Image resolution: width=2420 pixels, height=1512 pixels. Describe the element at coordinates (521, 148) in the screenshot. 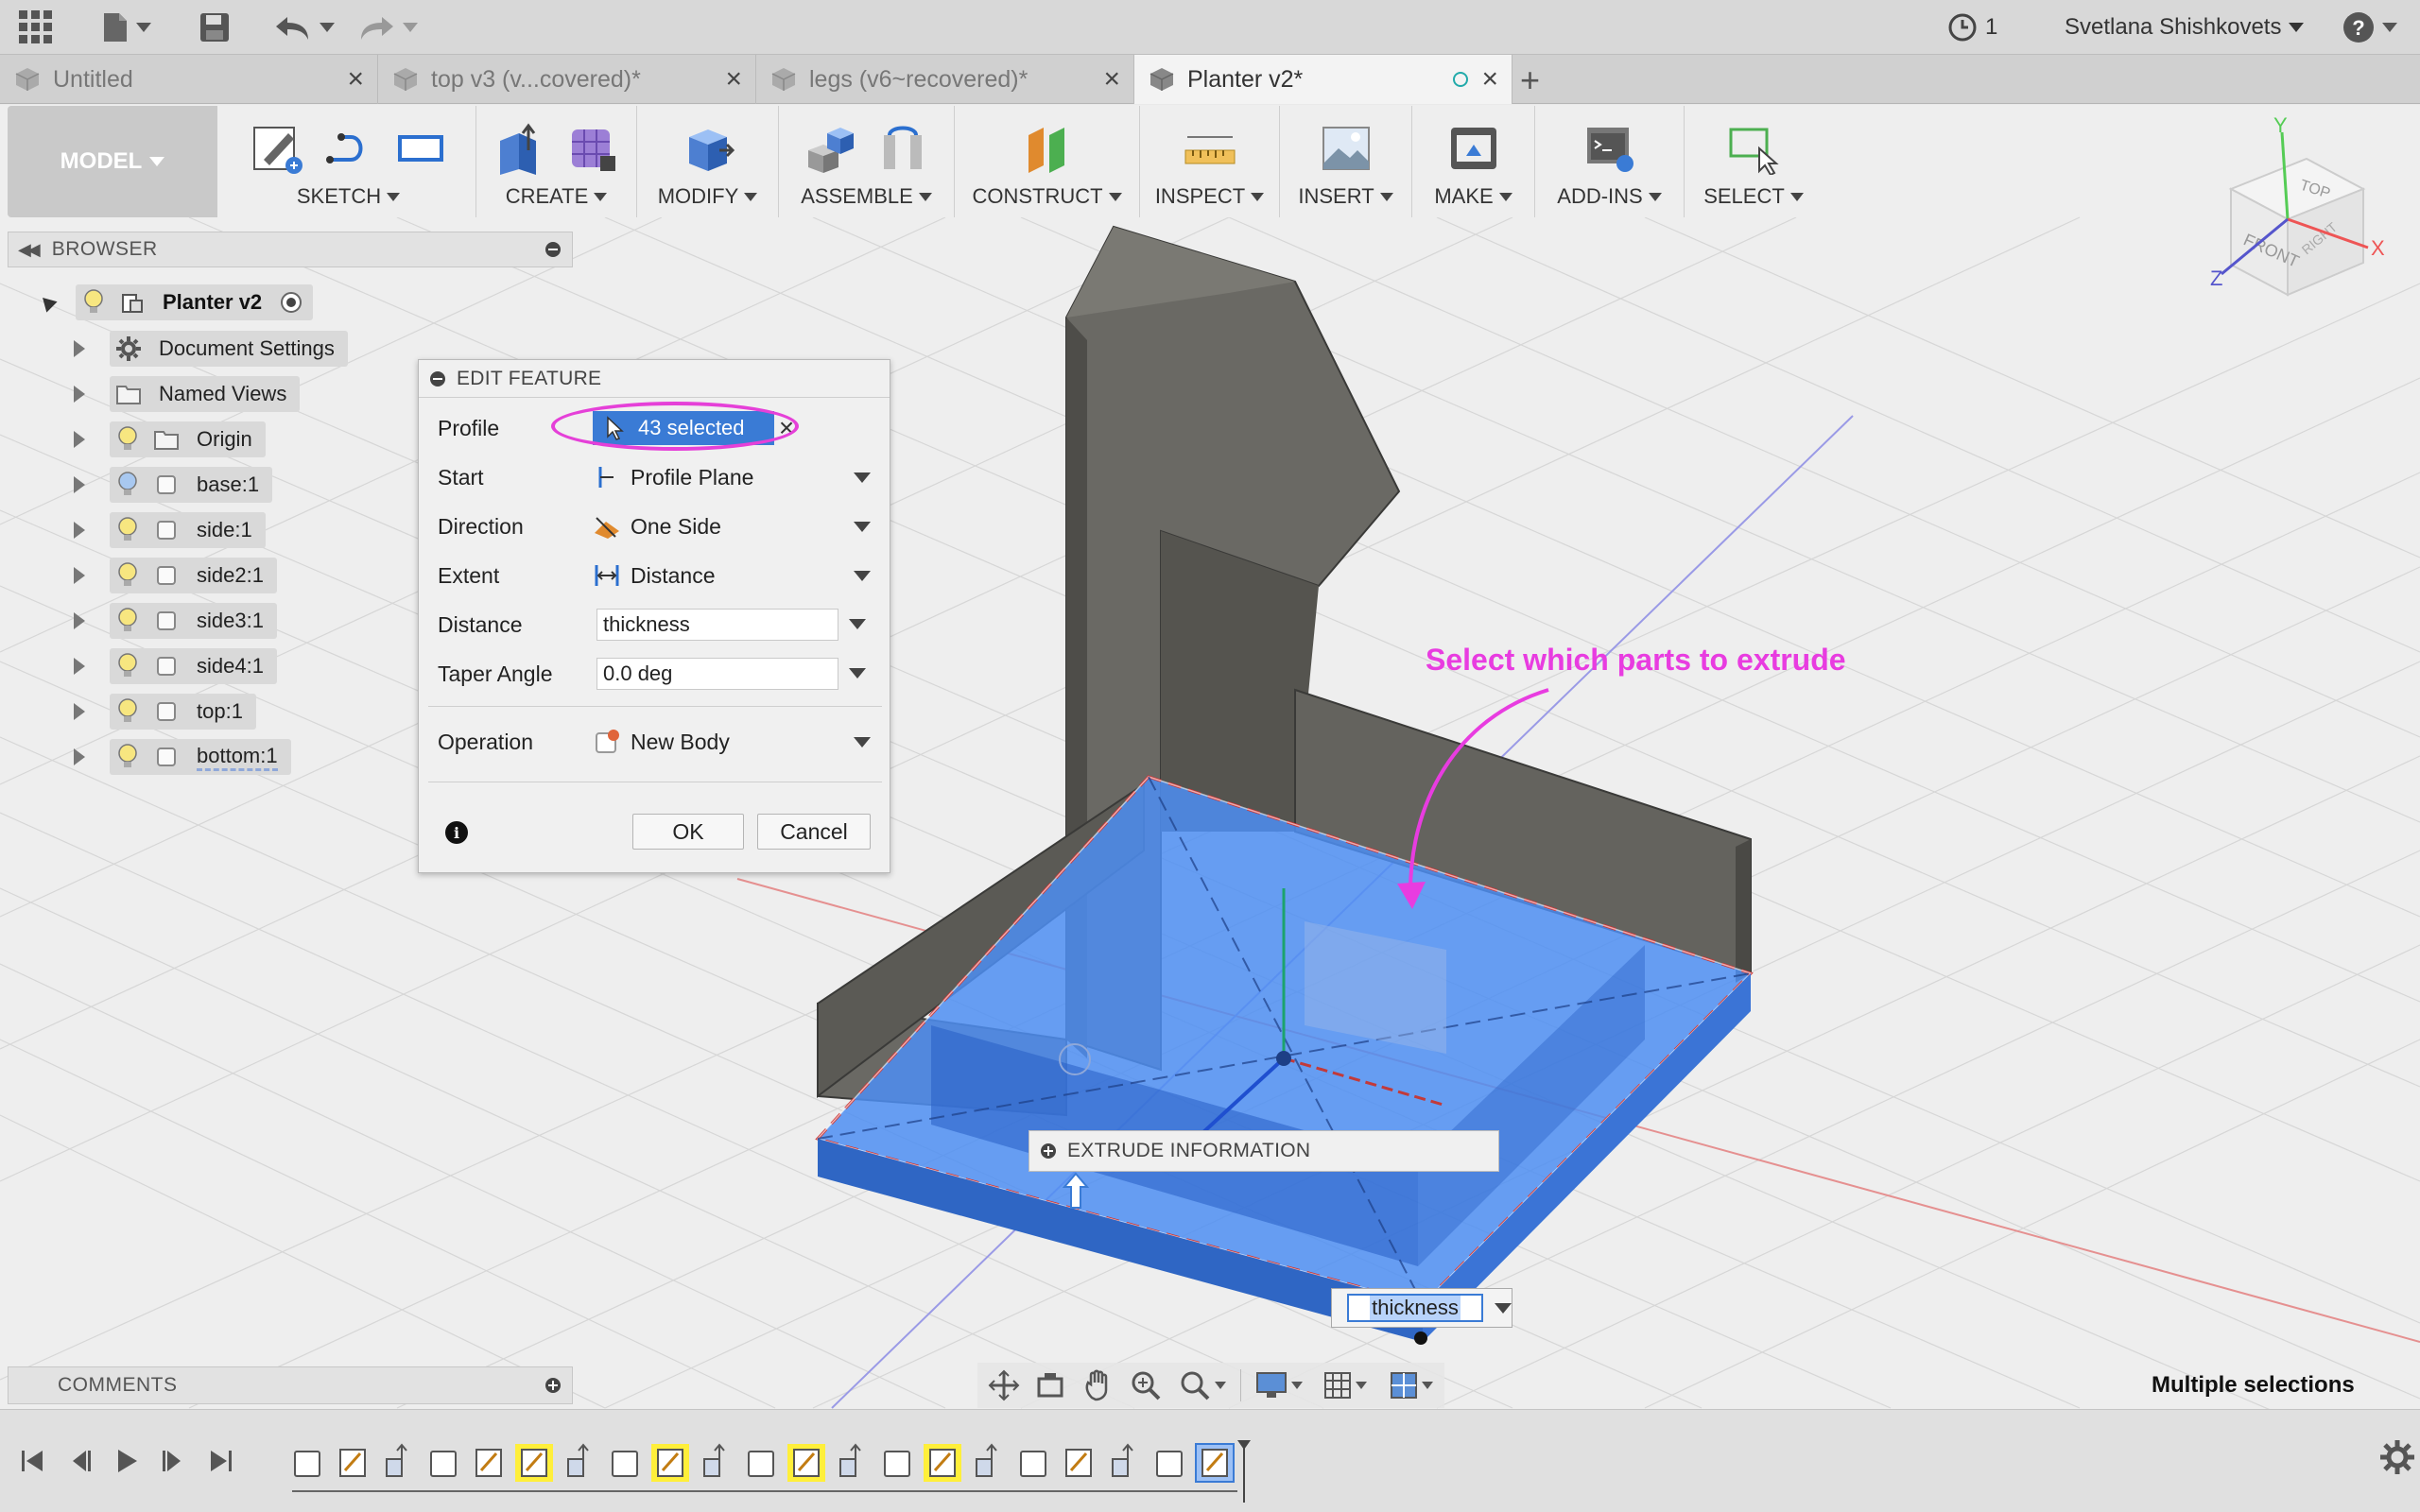

I see `extrude-icon` at that location.